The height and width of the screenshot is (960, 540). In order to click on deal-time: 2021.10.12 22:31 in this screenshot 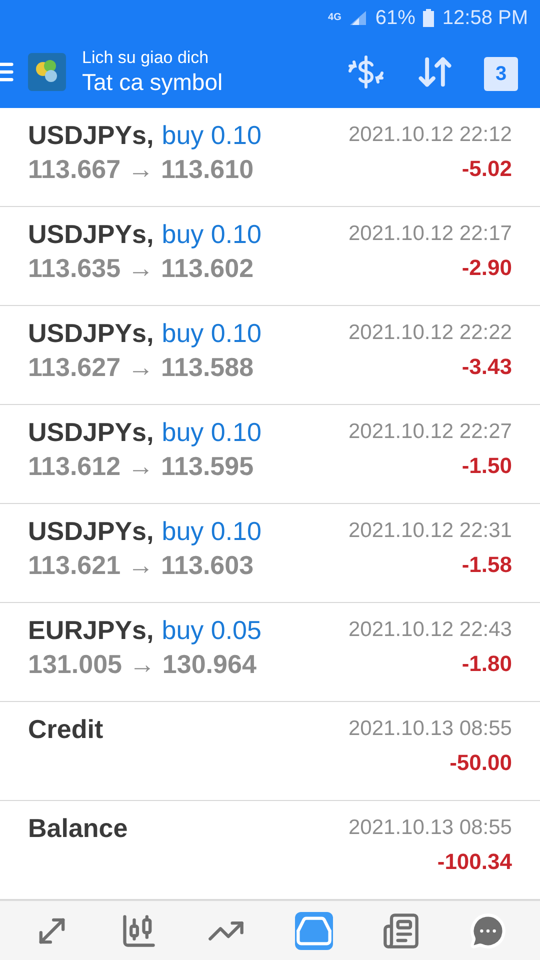, I will do `click(430, 531)`.